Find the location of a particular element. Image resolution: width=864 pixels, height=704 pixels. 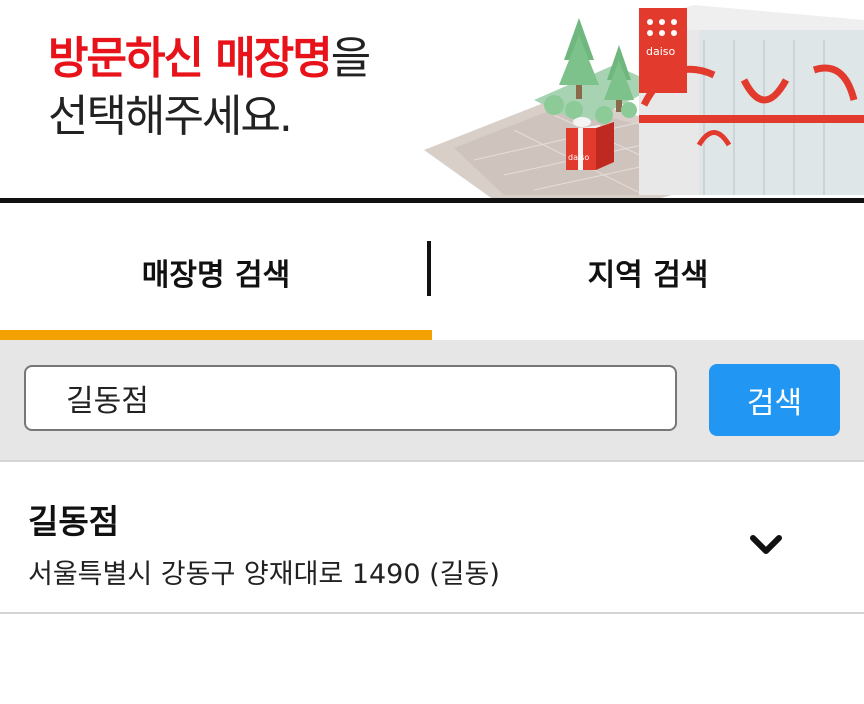

store-illustration: daiso daiso is located at coordinates (644, 102).